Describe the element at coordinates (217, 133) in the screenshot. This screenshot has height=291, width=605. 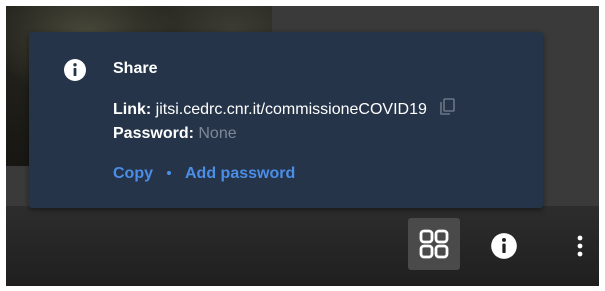
I see `password-value: None` at that location.